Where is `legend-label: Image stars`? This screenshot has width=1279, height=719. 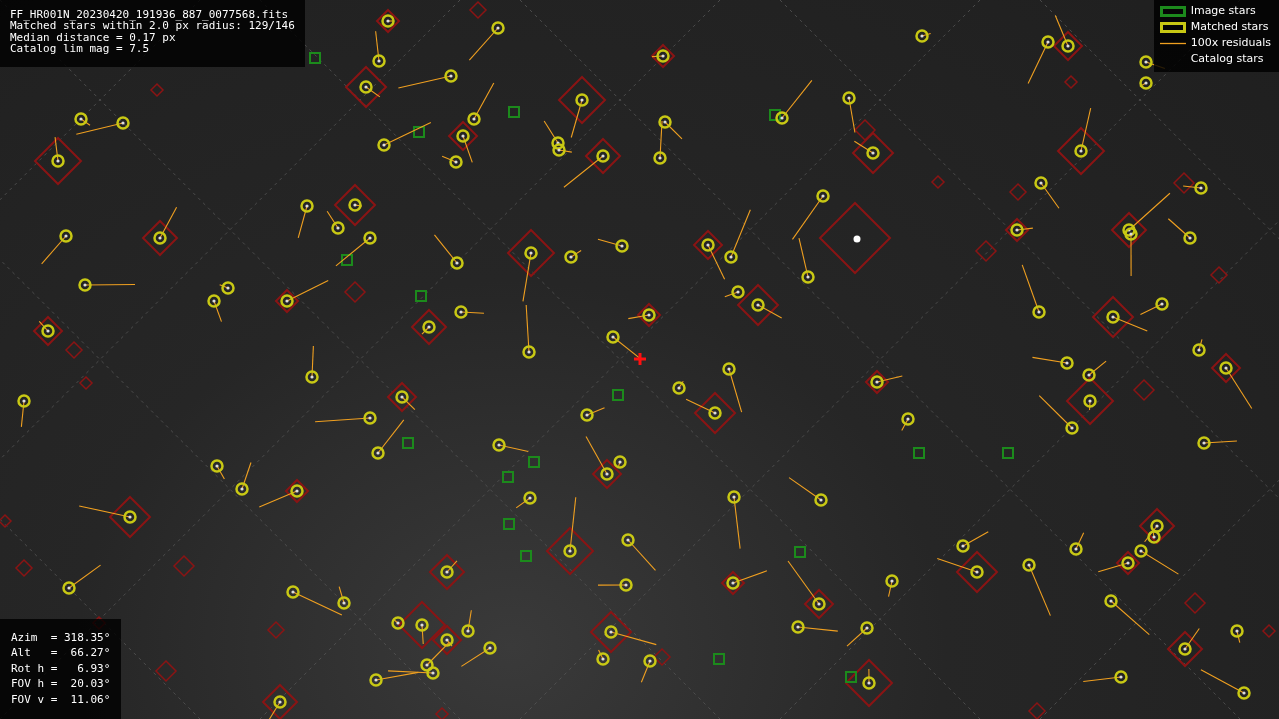
legend-label: Image stars is located at coordinates (1223, 11).